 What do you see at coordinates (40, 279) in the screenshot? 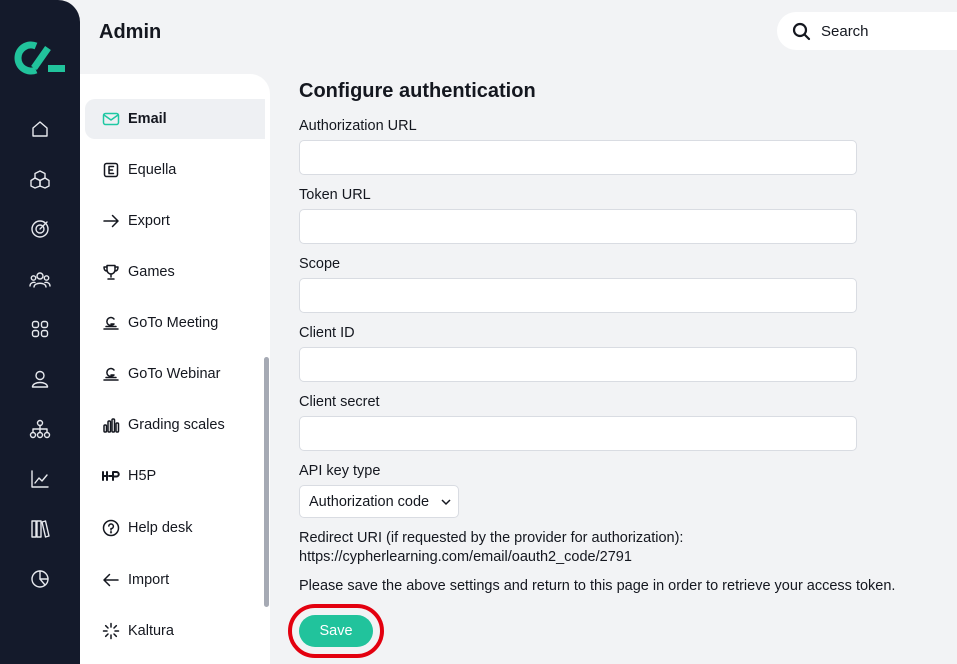
I see `people-icon` at bounding box center [40, 279].